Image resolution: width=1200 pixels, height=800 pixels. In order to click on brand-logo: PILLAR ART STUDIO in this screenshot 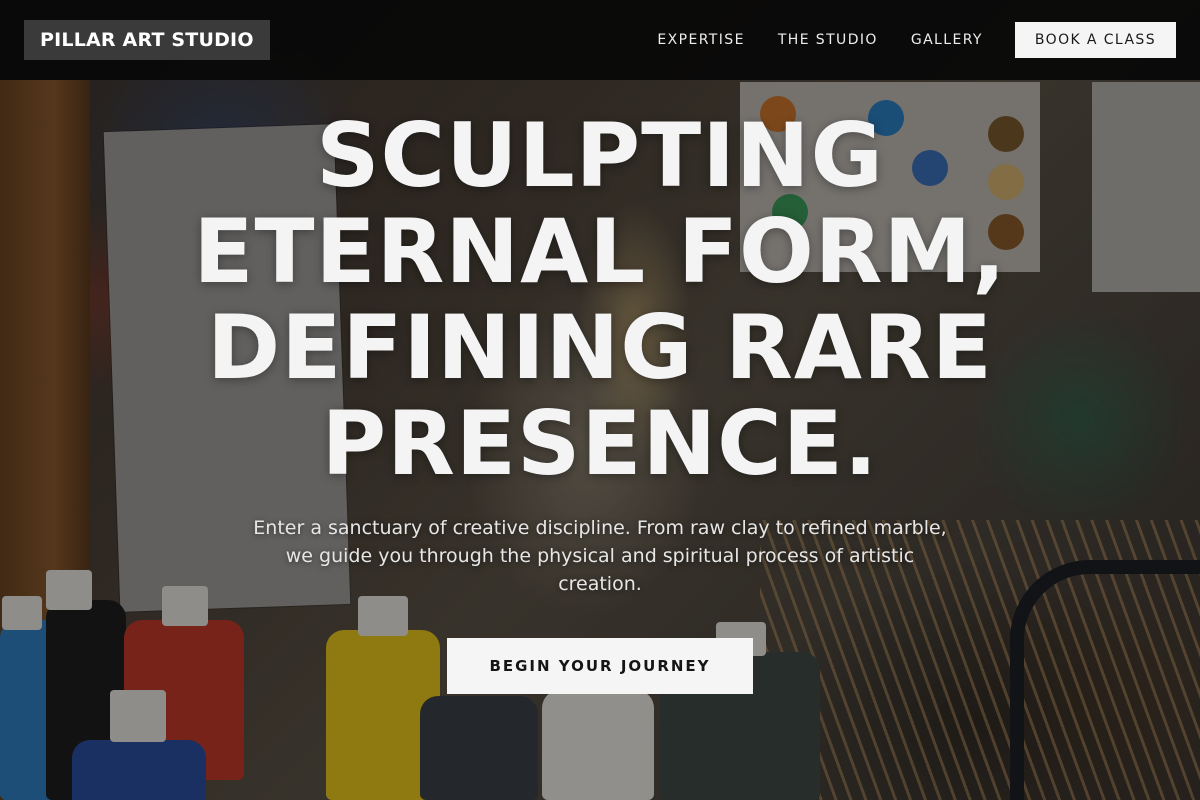, I will do `click(147, 40)`.